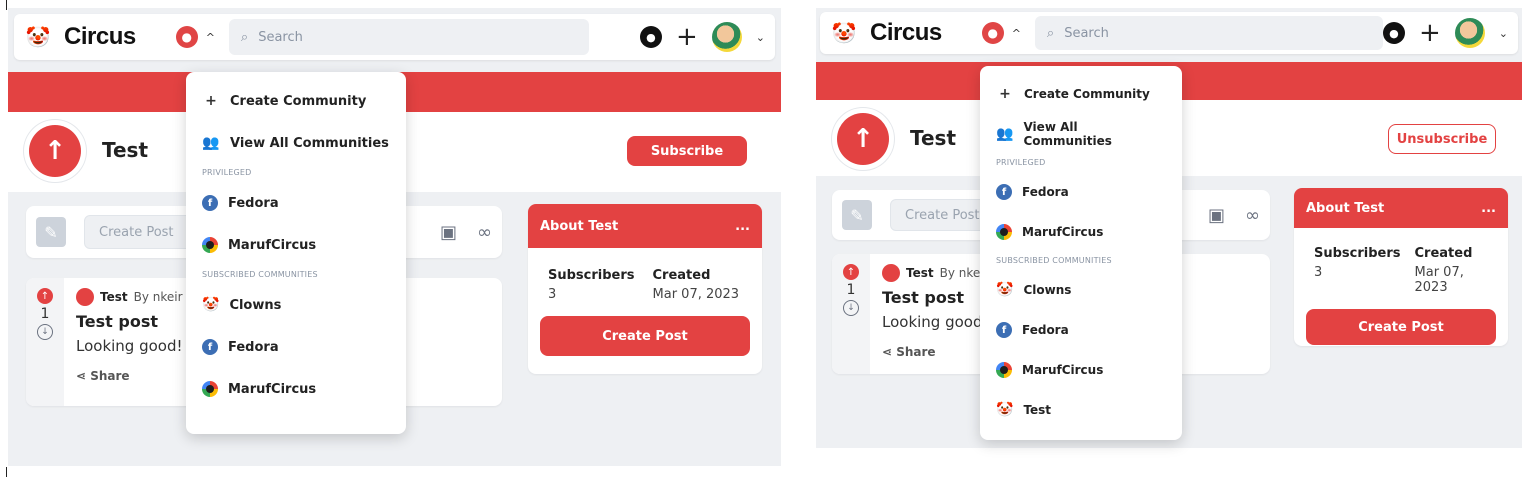 The image size is (1531, 477). What do you see at coordinates (83, 376) in the screenshot?
I see `share-icon: ⋖` at bounding box center [83, 376].